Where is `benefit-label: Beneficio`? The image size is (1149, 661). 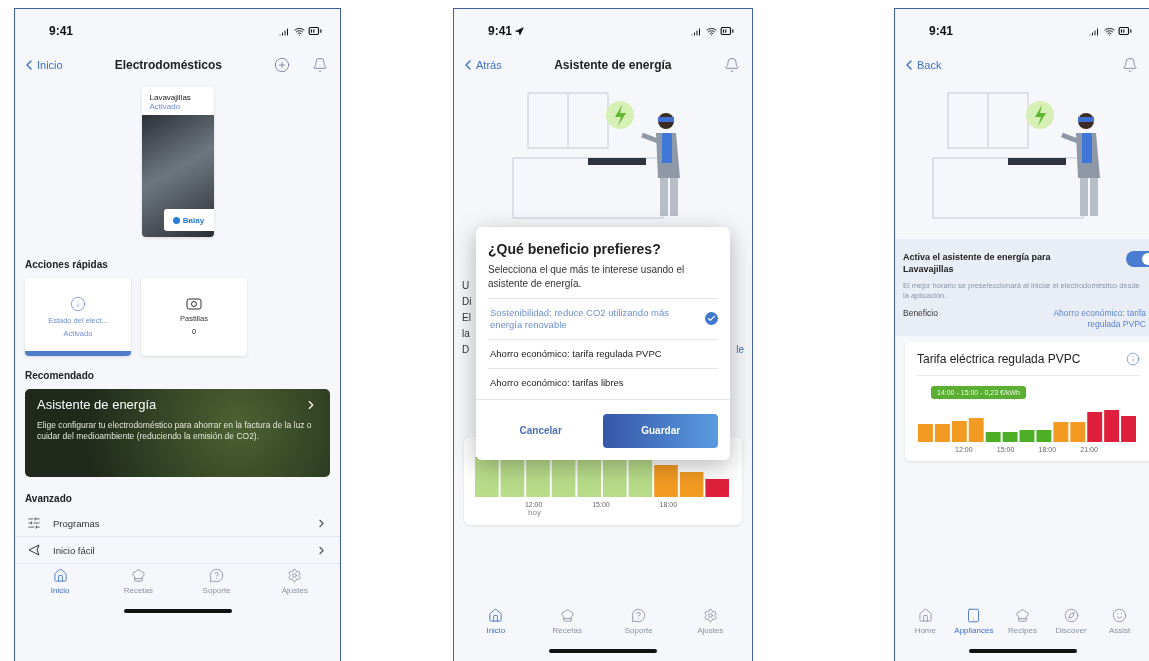
benefit-label: Beneficio is located at coordinates (920, 312).